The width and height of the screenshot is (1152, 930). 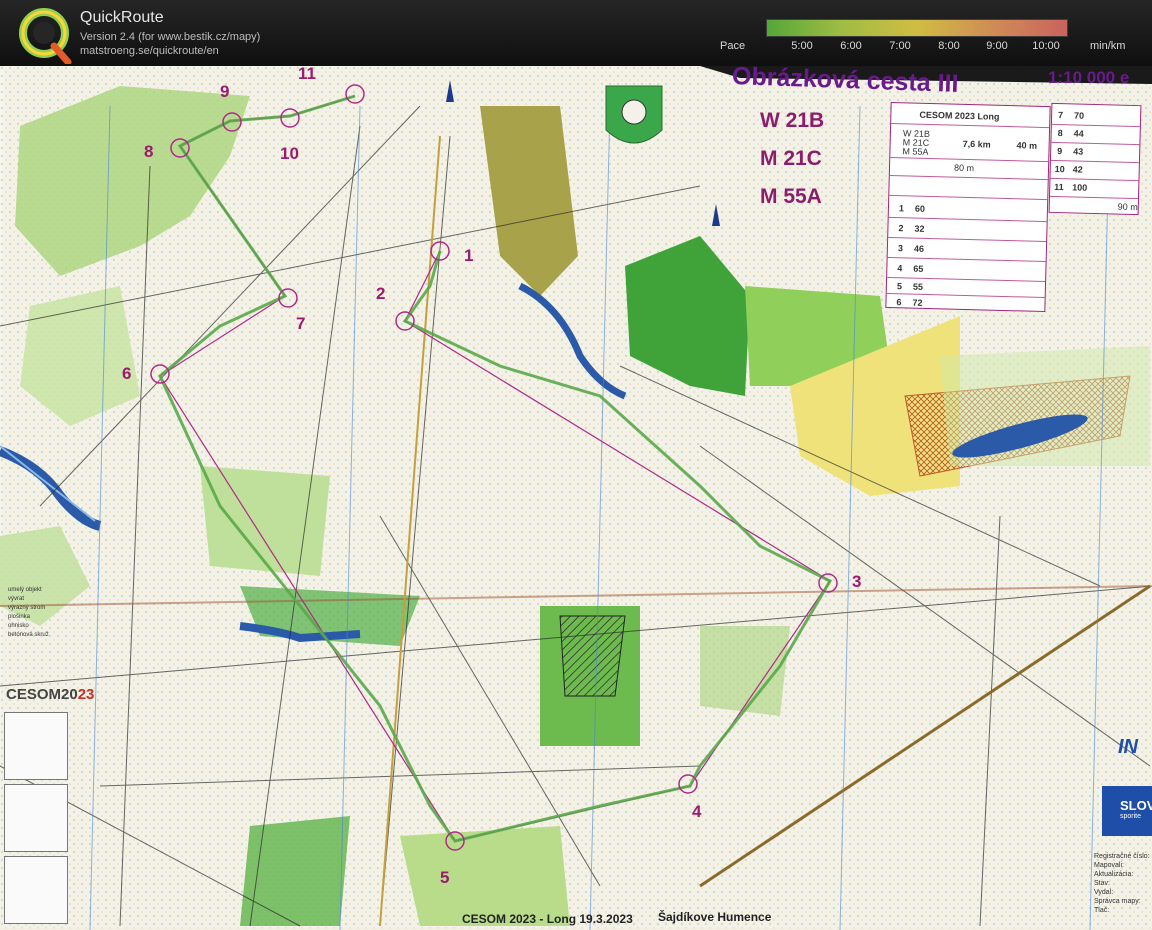 I want to click on control-number: 2, so click(x=381, y=293).